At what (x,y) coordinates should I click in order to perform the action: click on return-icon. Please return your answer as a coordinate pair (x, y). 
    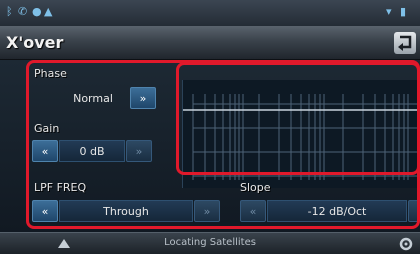
    Looking at the image, I should click on (405, 43).